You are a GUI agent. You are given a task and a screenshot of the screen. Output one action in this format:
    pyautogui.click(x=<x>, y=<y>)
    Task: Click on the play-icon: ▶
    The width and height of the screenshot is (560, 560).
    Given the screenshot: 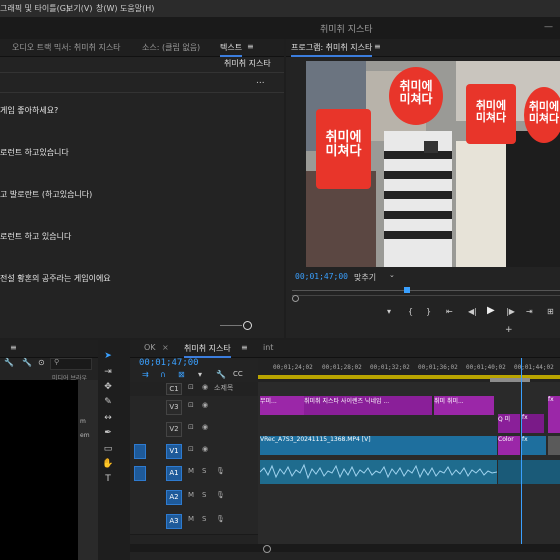 What is the action you would take?
    pyautogui.click(x=491, y=310)
    